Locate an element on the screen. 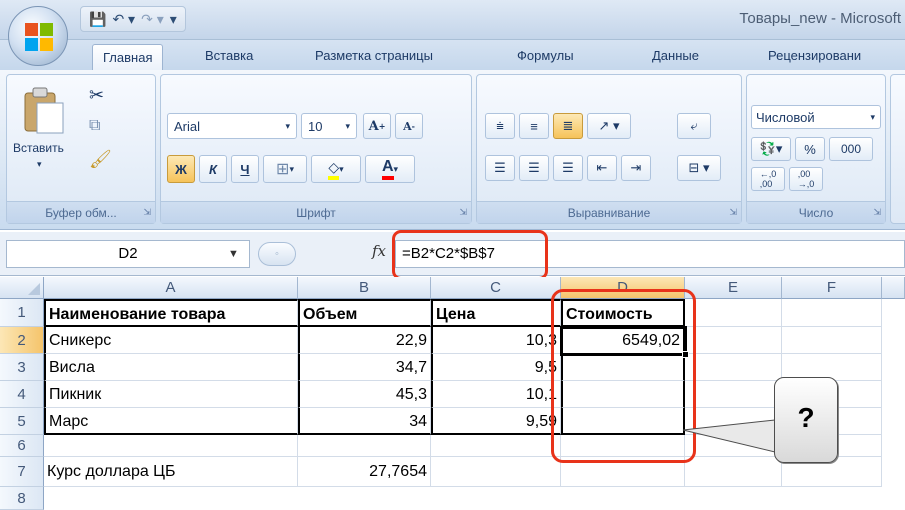 The height and width of the screenshot is (510, 905). cell-b5: 34 is located at coordinates (364, 421).